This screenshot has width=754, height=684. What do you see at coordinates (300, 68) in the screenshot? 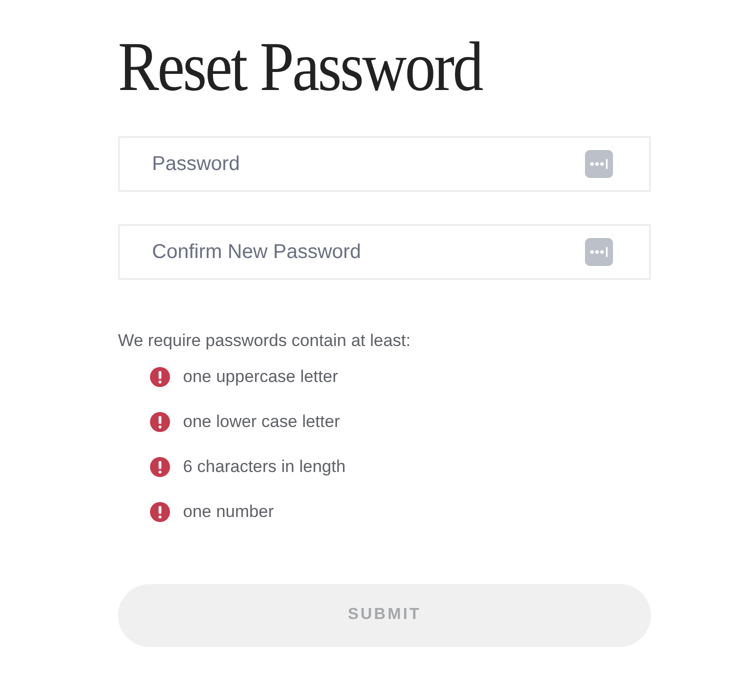
I see `page-title: Reset Password` at bounding box center [300, 68].